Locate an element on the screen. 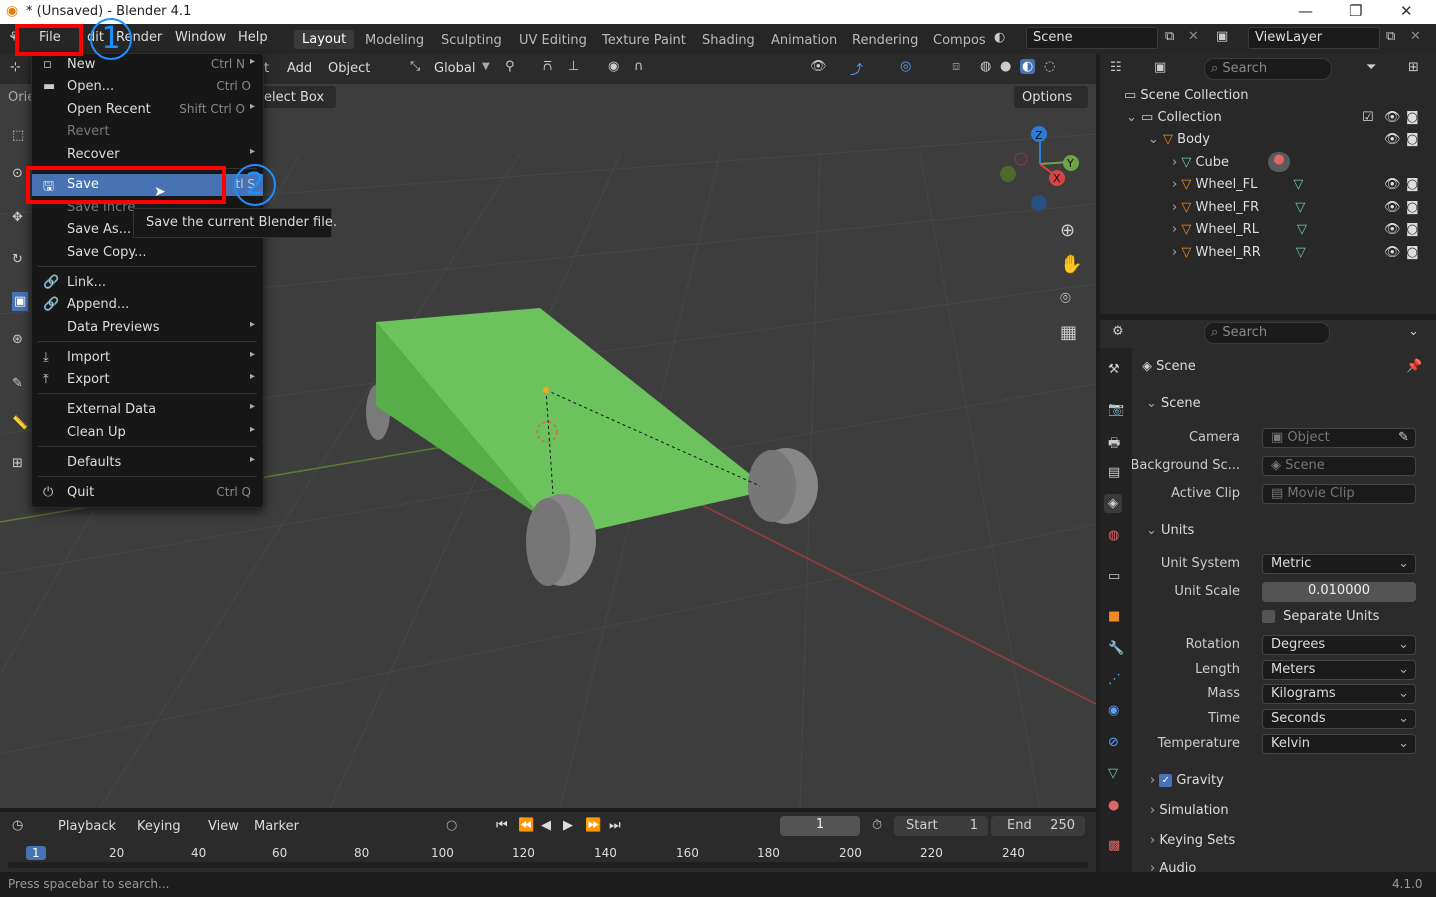 This screenshot has height=897, width=1436. scene-selector: Scene is located at coordinates (1092, 38).